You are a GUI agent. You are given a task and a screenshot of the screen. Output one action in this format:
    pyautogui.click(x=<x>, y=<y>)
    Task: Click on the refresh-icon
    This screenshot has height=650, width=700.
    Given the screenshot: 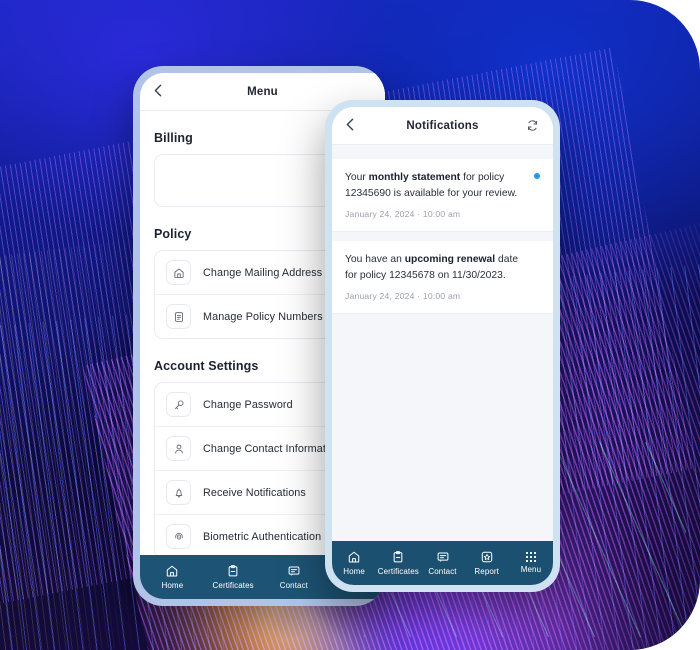 What is the action you would take?
    pyautogui.click(x=532, y=125)
    